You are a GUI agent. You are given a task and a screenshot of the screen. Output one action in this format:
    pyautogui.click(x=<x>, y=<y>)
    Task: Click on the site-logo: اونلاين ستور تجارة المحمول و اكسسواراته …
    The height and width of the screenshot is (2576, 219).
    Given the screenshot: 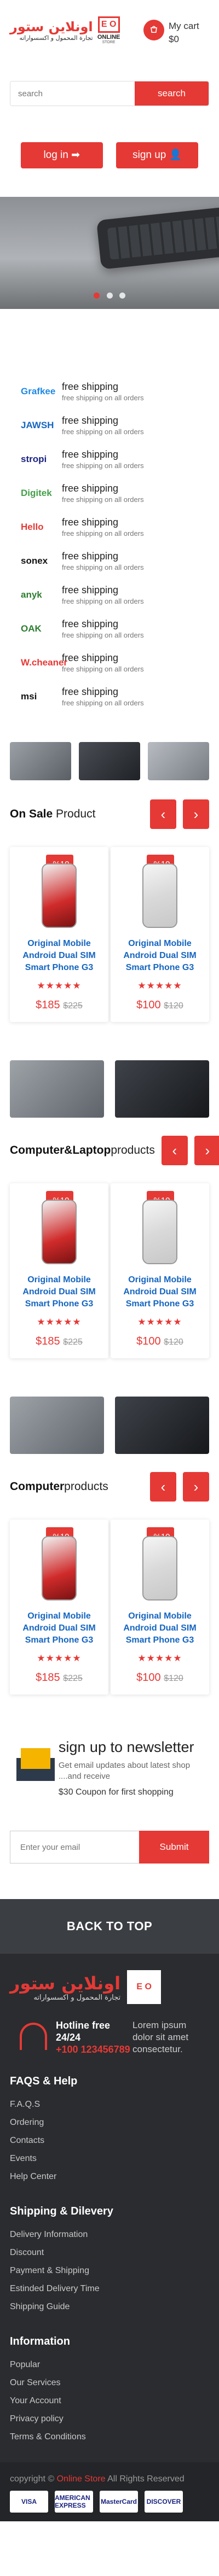 What is the action you would take?
    pyautogui.click(x=66, y=30)
    